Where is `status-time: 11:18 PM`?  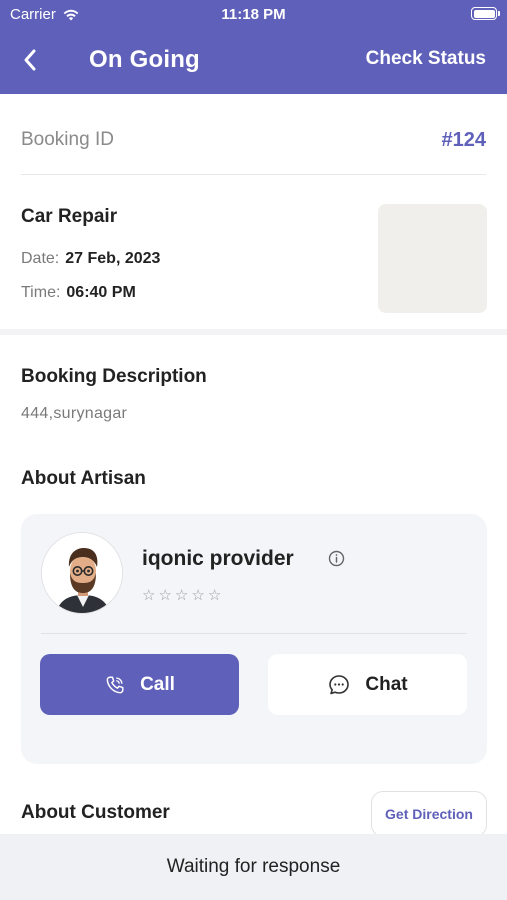
status-time: 11:18 PM is located at coordinates (253, 14).